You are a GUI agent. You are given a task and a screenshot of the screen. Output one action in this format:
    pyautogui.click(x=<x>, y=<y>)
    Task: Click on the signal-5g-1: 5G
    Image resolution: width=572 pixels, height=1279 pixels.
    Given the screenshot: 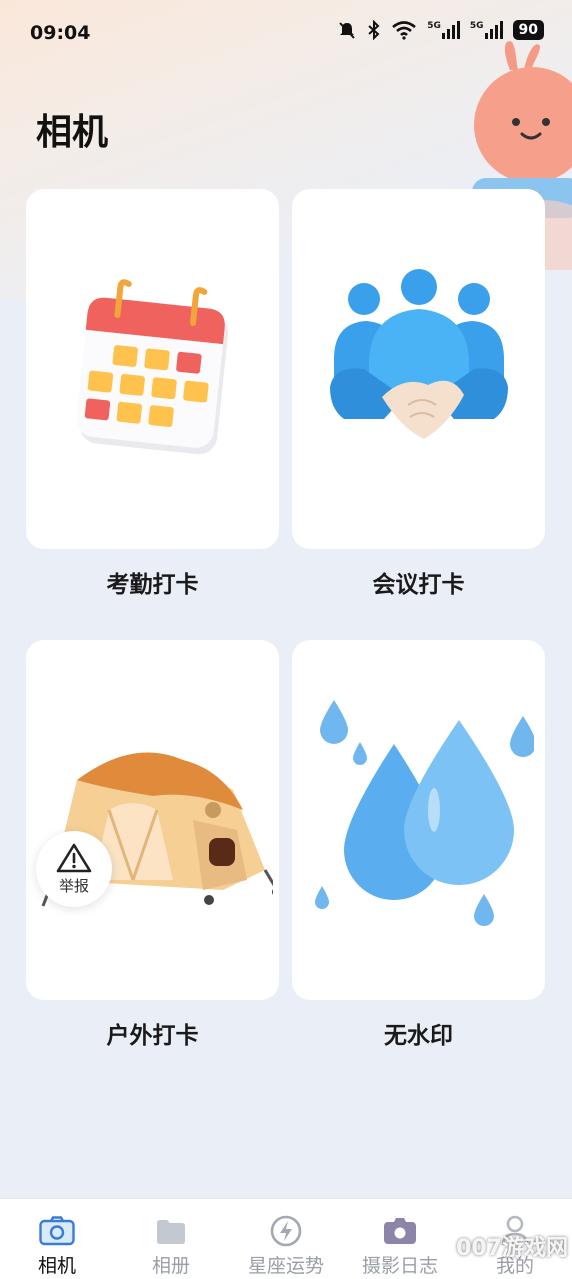 What is the action you would take?
    pyautogui.click(x=443, y=30)
    